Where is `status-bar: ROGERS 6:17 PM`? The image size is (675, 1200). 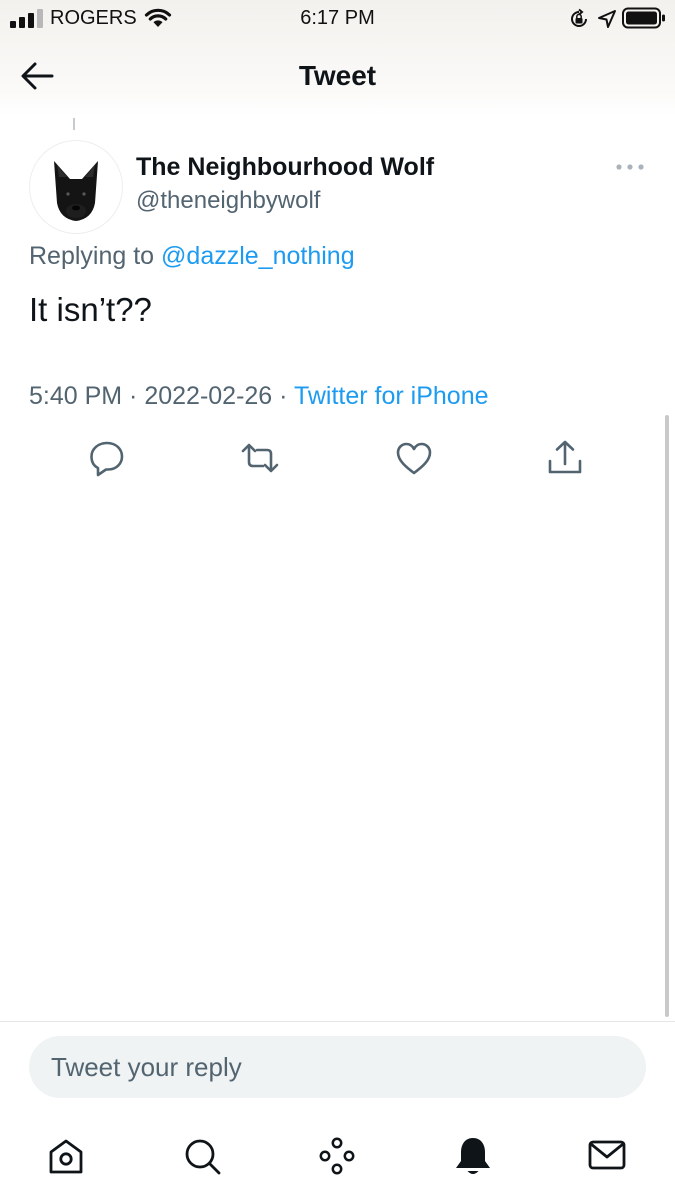
status-bar: ROGERS 6:17 PM is located at coordinates (337, 19).